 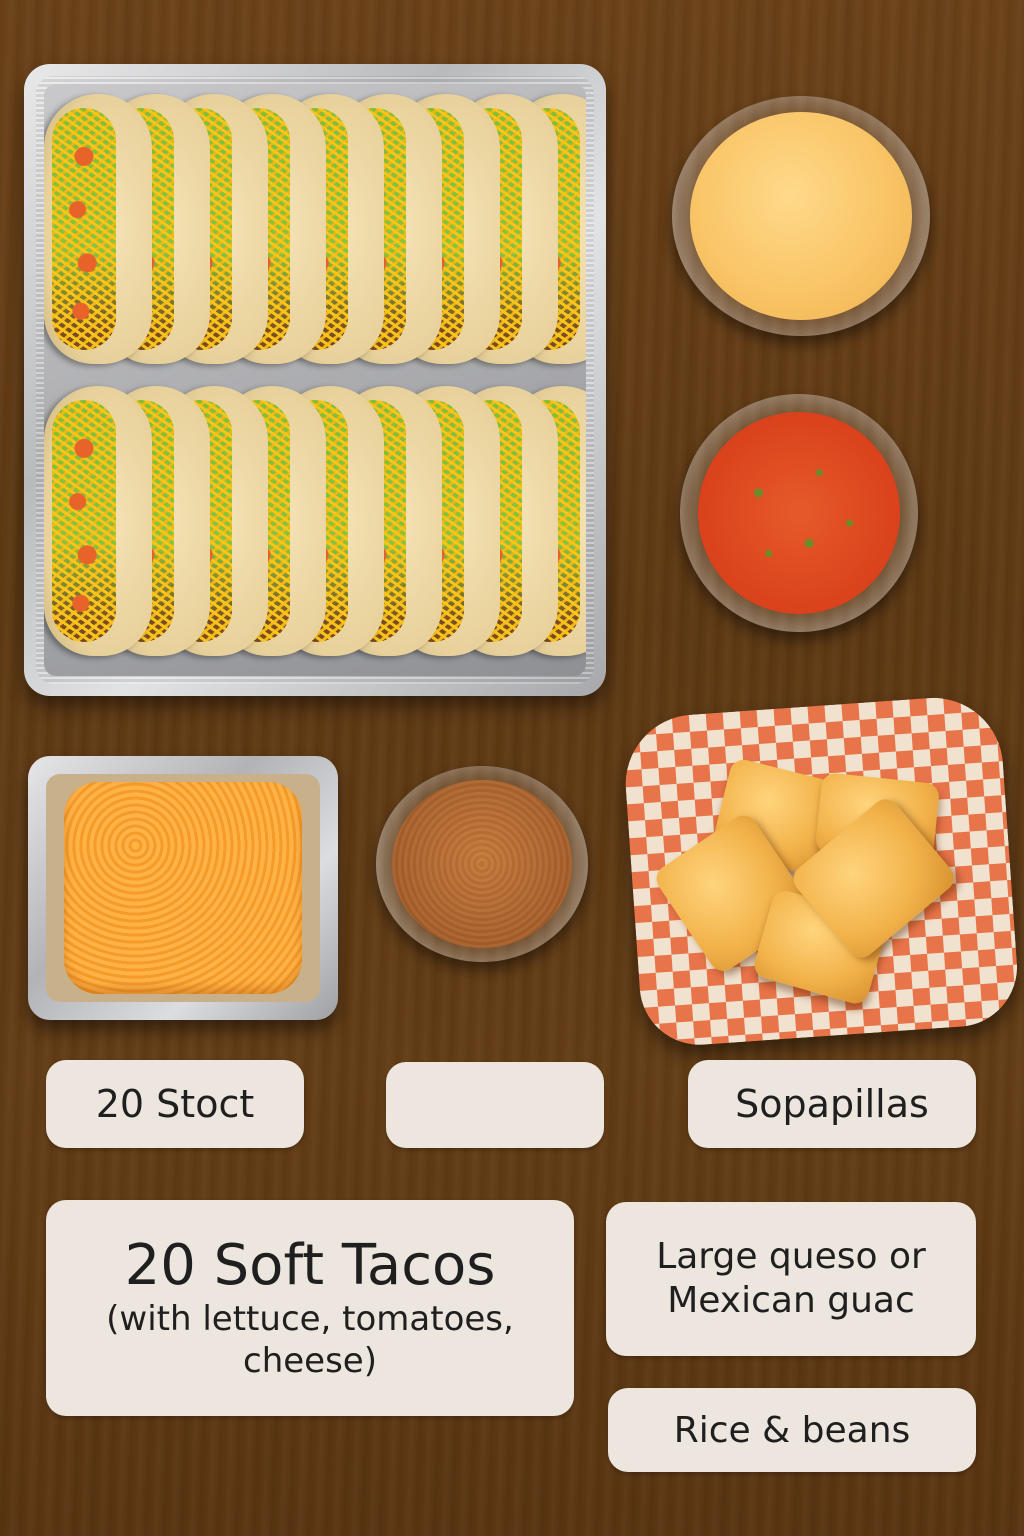 What do you see at coordinates (495, 1105) in the screenshot?
I see `label-blank` at bounding box center [495, 1105].